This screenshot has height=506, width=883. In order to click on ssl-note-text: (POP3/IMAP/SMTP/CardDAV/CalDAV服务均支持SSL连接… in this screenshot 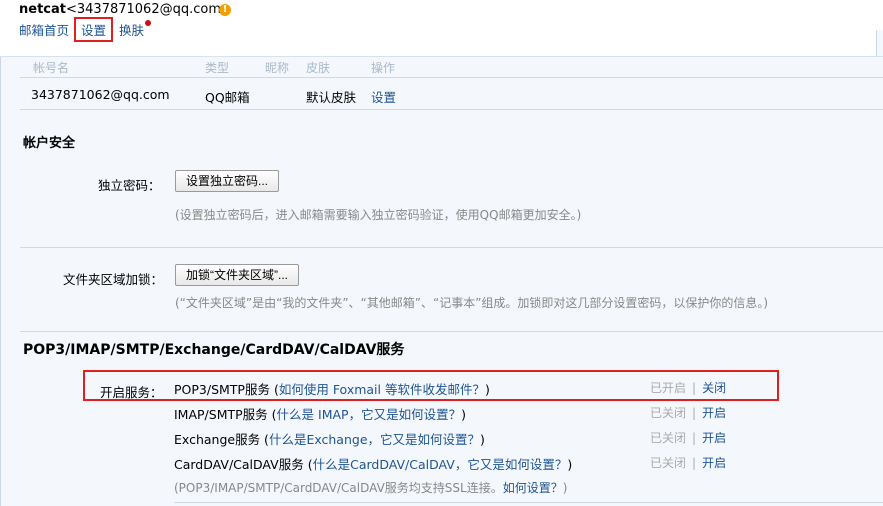, I will do `click(338, 488)`.